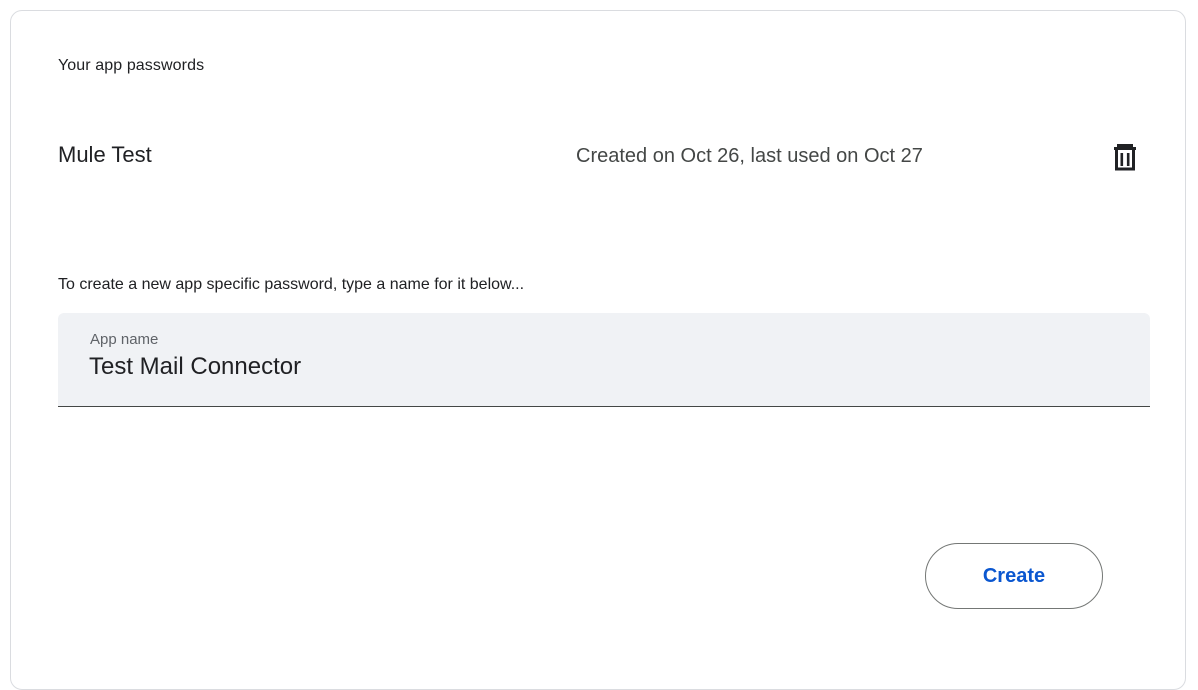 The image size is (1198, 690). What do you see at coordinates (131, 65) in the screenshot?
I see `section-title: Your app passwords` at bounding box center [131, 65].